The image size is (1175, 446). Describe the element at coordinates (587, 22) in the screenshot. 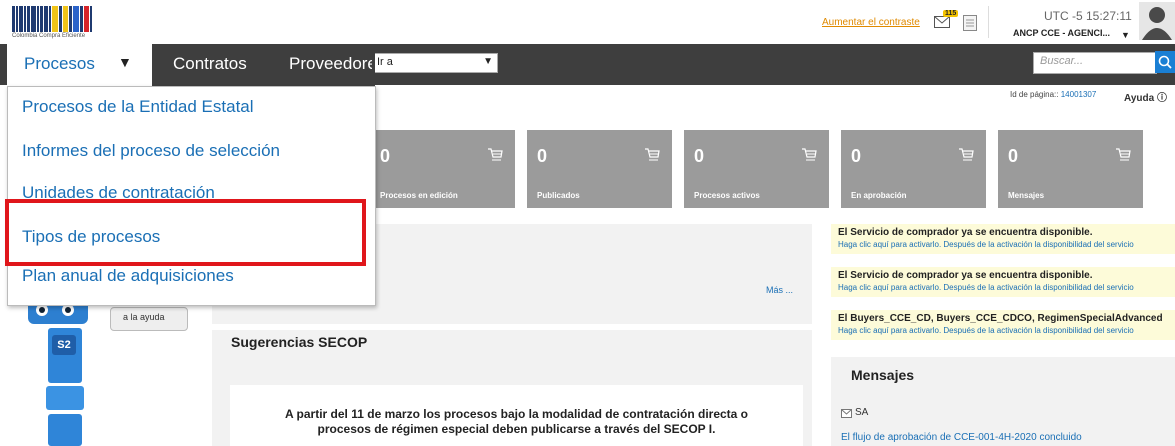

I see `top-header` at that location.